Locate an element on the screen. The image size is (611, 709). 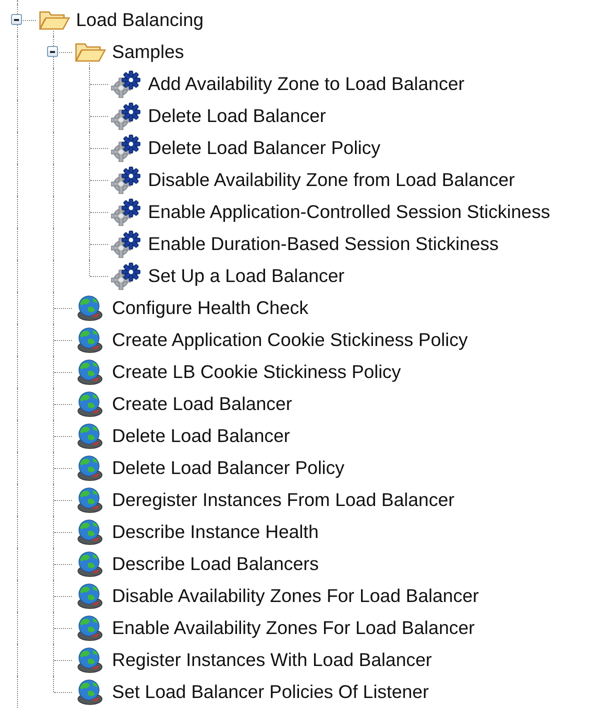
tree-item: Register Instances With Load Balancer is located at coordinates (270, 660).